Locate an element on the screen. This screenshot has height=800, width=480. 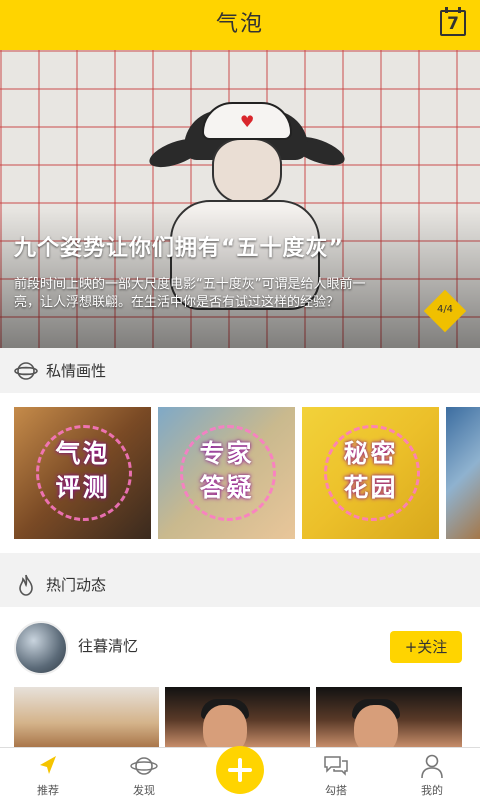
avatar is located at coordinates (41, 648).